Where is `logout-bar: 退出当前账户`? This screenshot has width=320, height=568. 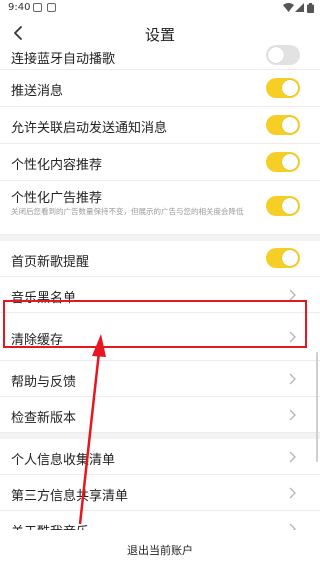
logout-bar: 退出当前账户 is located at coordinates (160, 549).